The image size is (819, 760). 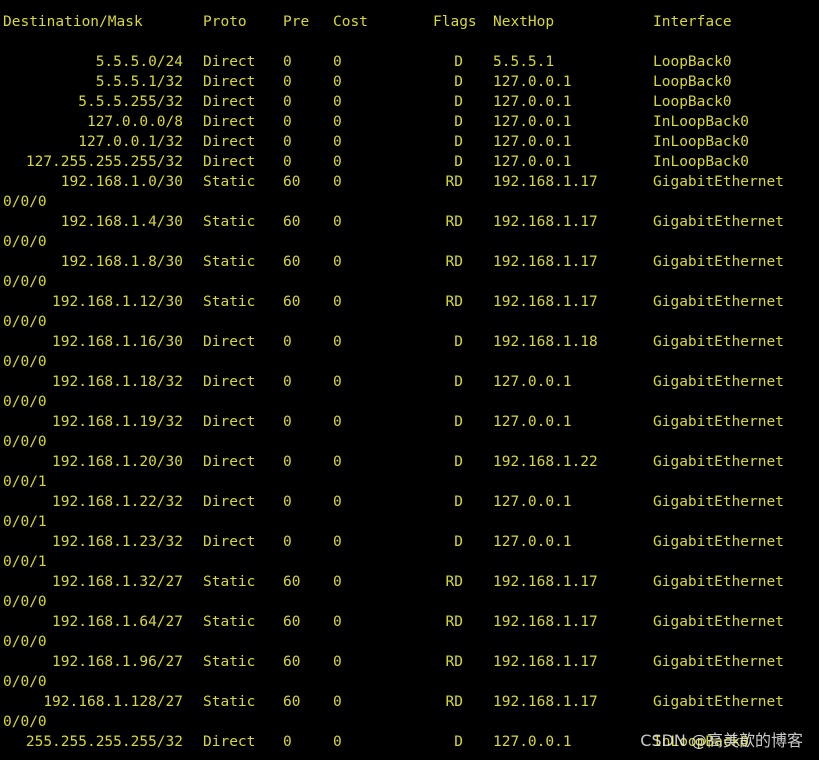 What do you see at coordinates (121, 262) in the screenshot?
I see `route-destination: 192.168.1.8/30` at bounding box center [121, 262].